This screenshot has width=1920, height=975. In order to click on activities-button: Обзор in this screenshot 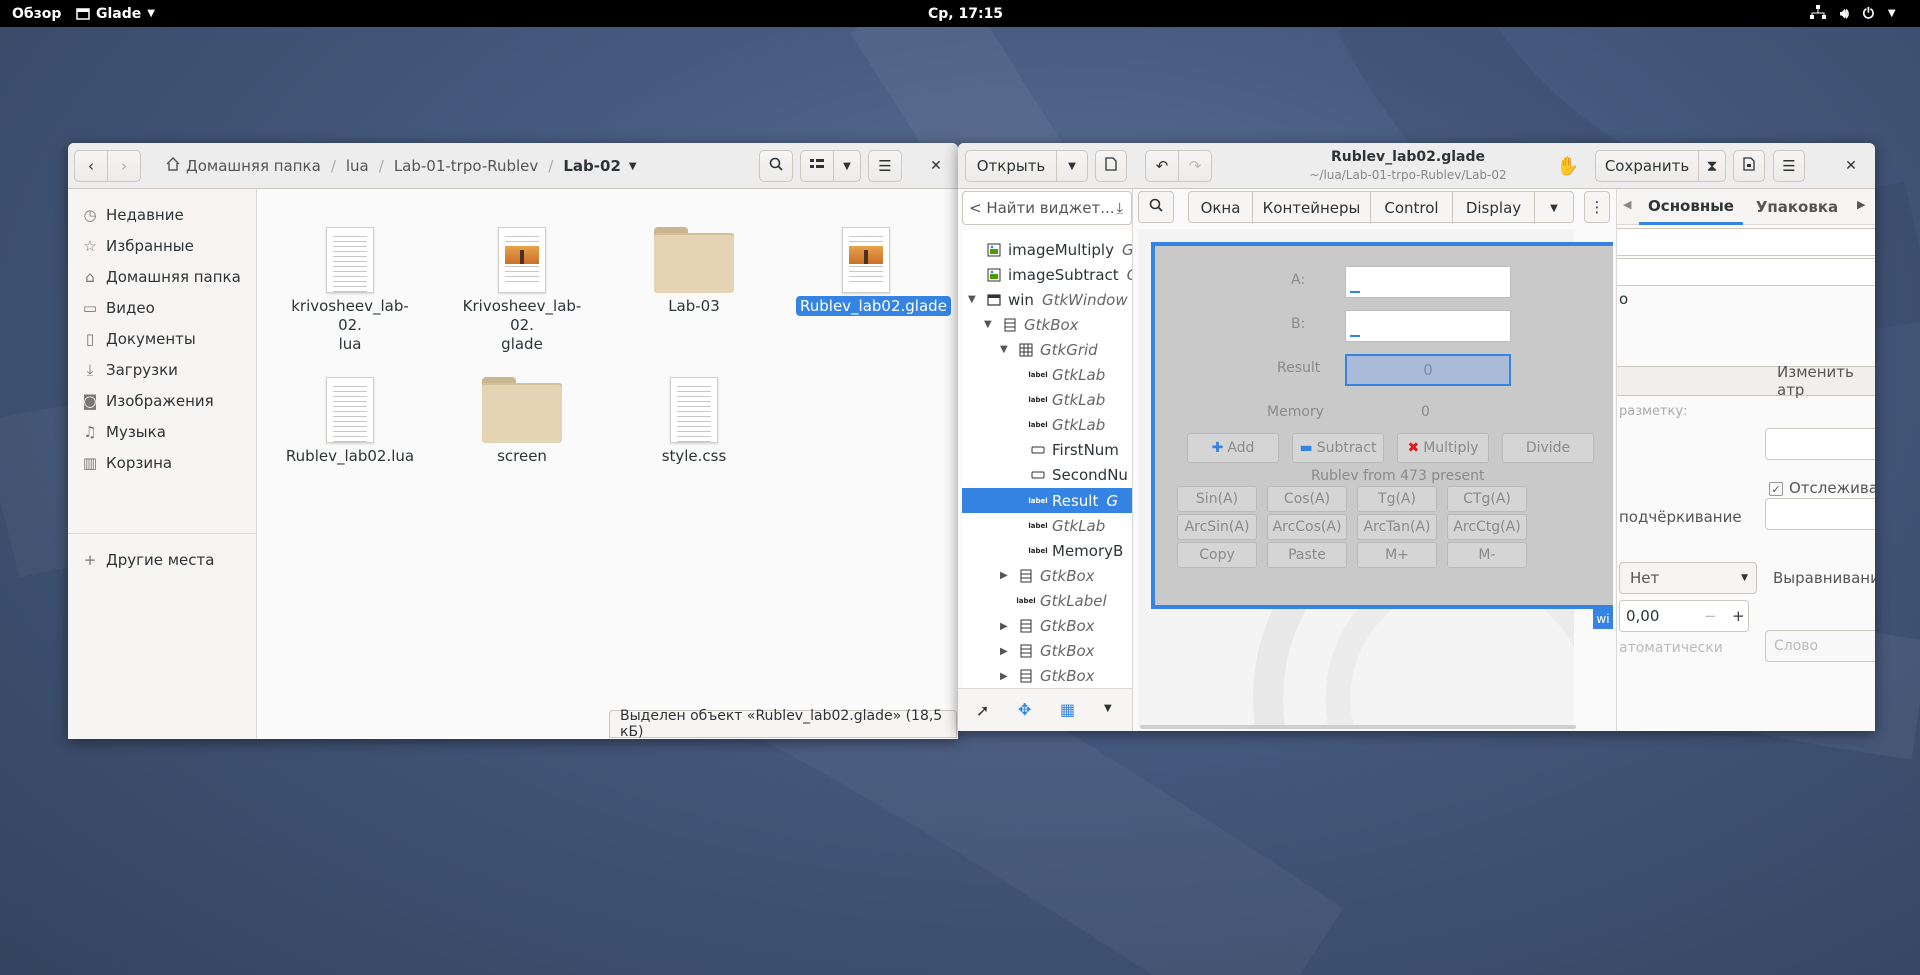, I will do `click(36, 13)`.